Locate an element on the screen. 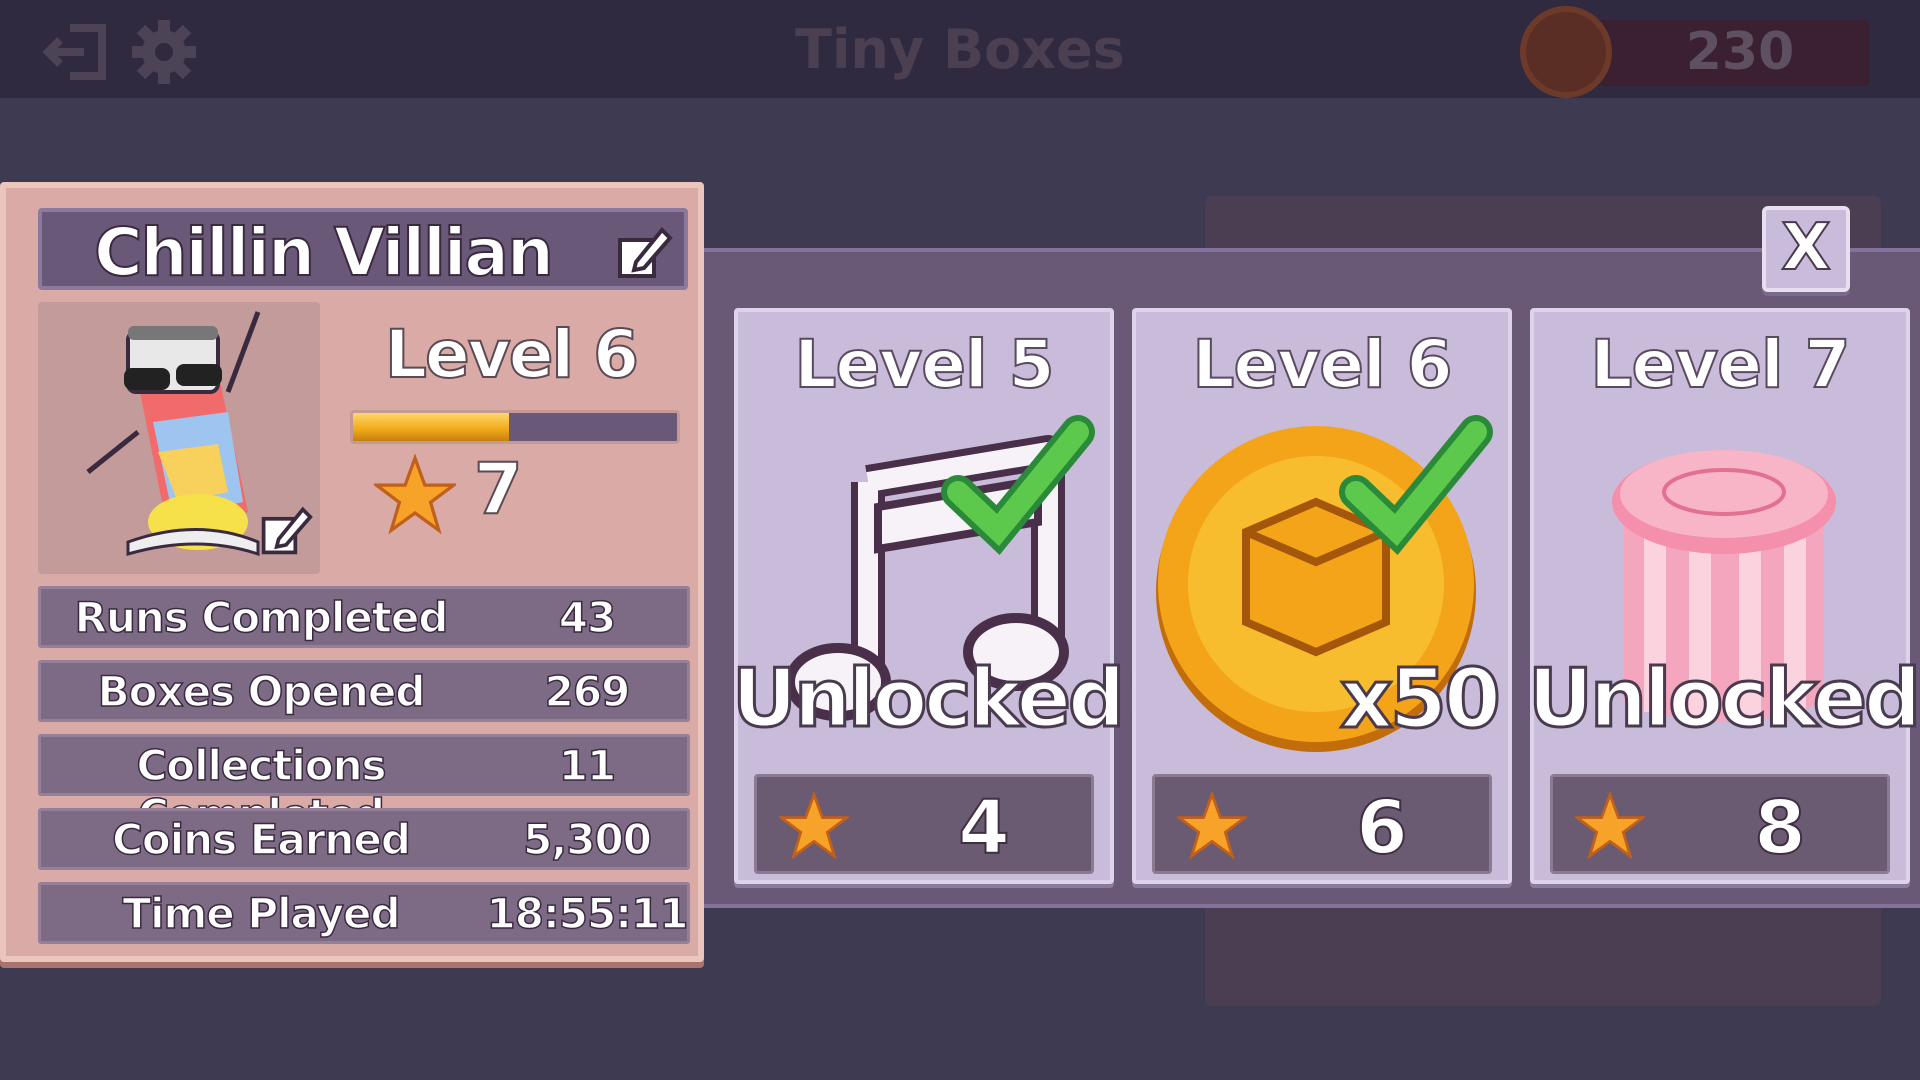  stat-label: Runs Completed is located at coordinates (261, 617).